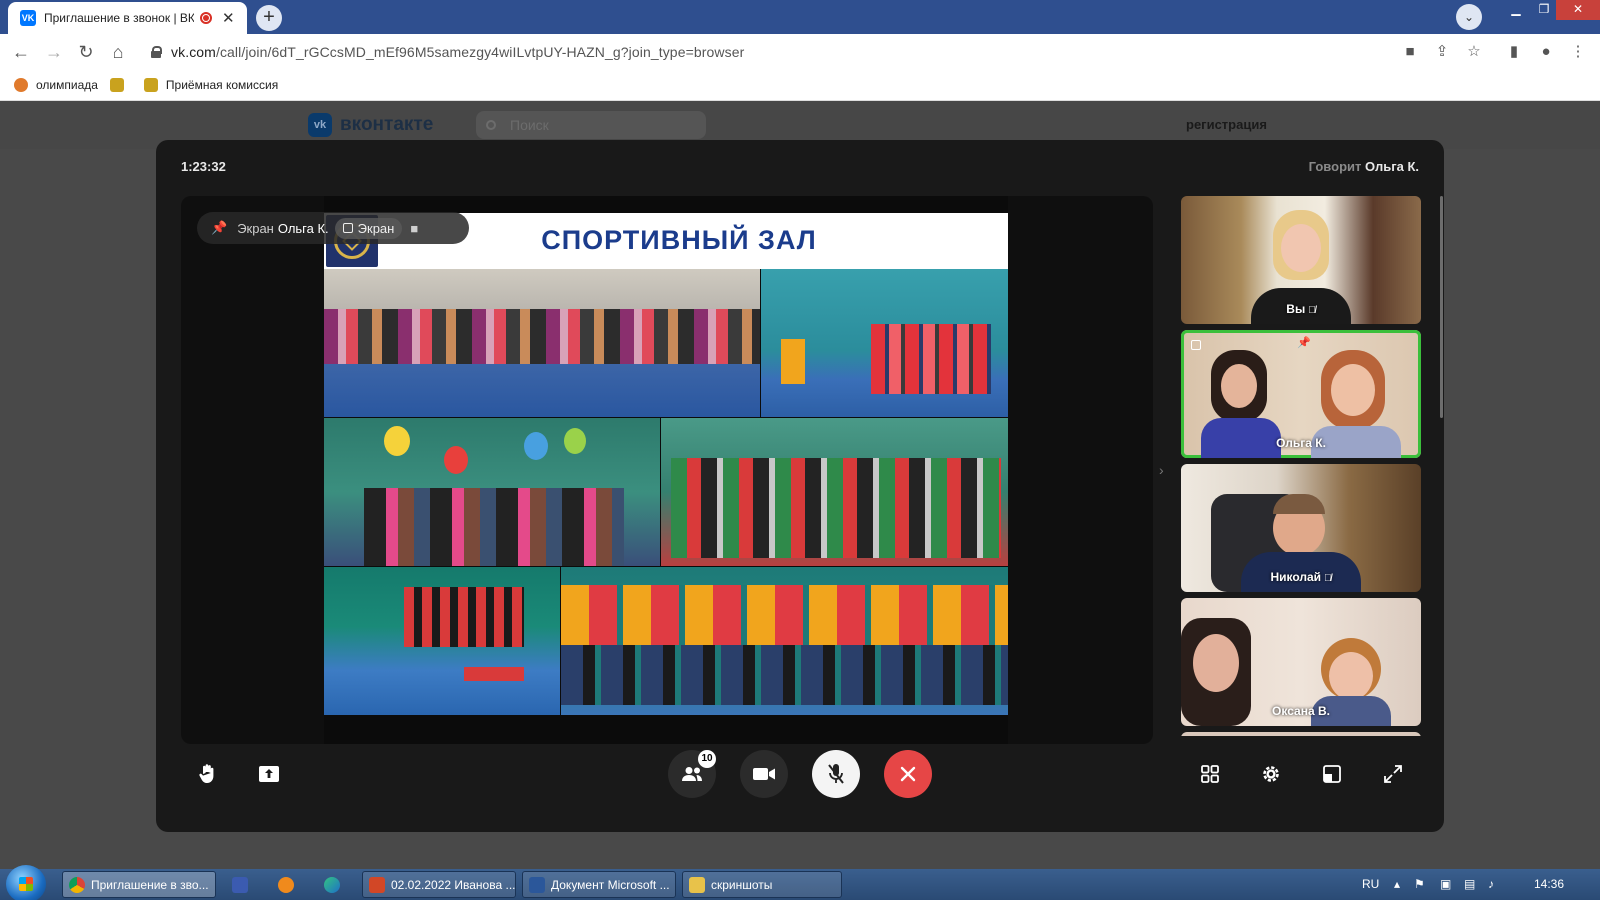 Image resolution: width=1600 pixels, height=900 pixels. What do you see at coordinates (764, 774) in the screenshot?
I see `camera-button` at bounding box center [764, 774].